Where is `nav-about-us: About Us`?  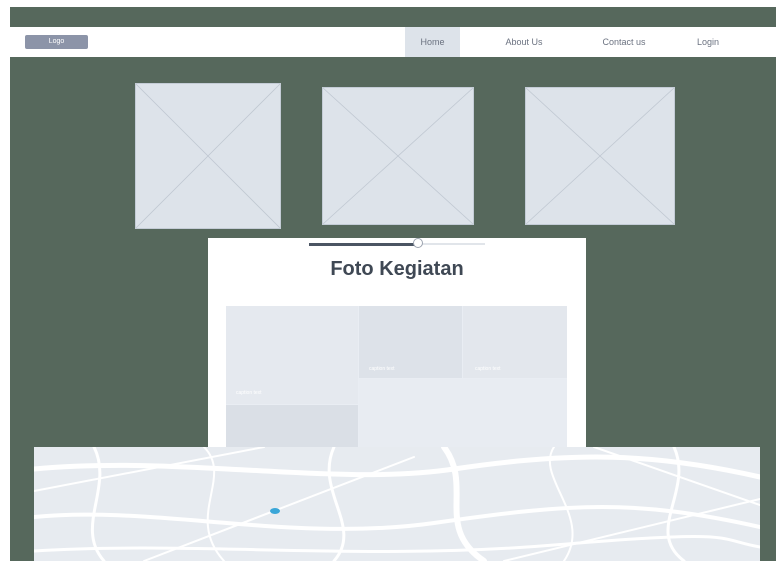 nav-about-us: About Us is located at coordinates (524, 42).